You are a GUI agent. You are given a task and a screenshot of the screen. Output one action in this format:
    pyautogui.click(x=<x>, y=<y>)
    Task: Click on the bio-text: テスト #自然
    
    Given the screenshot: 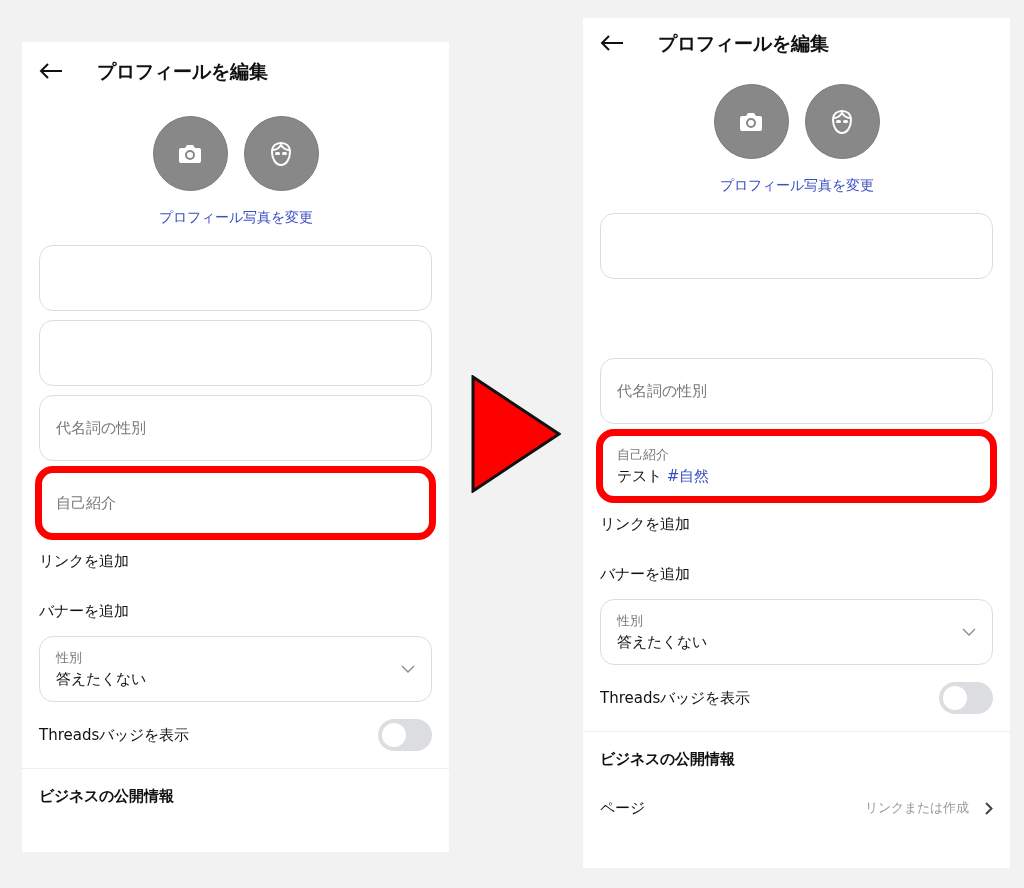 What is the action you would take?
    pyautogui.click(x=796, y=475)
    